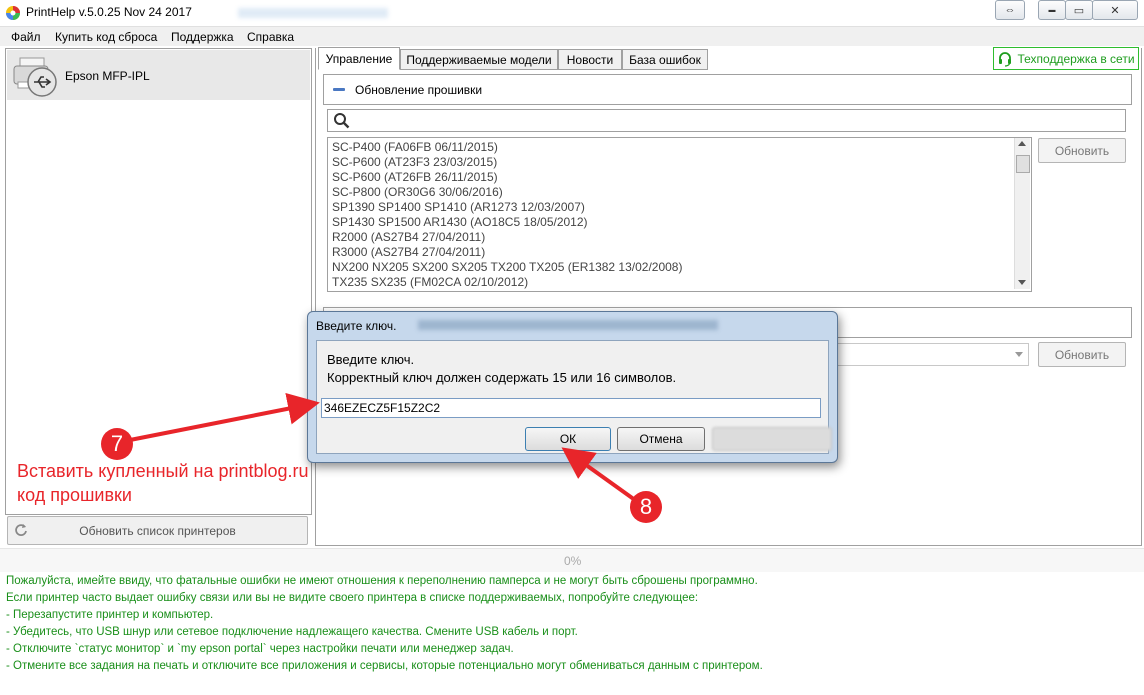 The height and width of the screenshot is (695, 1144). Describe the element at coordinates (110, 615) in the screenshot. I see `log-line: - Перезапустите принтер и компьютер.` at that location.